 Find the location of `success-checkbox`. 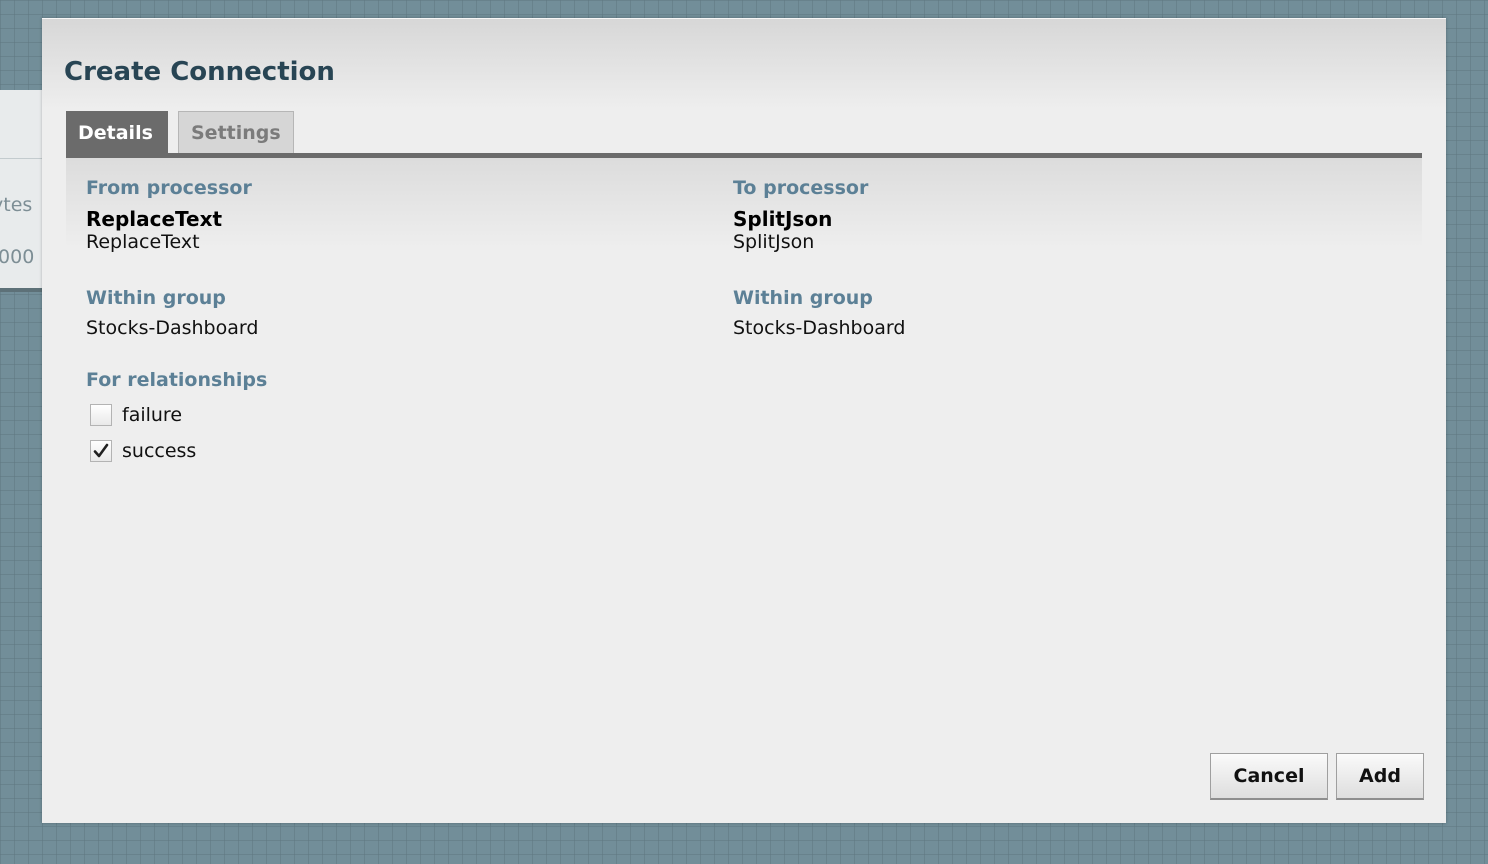

success-checkbox is located at coordinates (101, 451).